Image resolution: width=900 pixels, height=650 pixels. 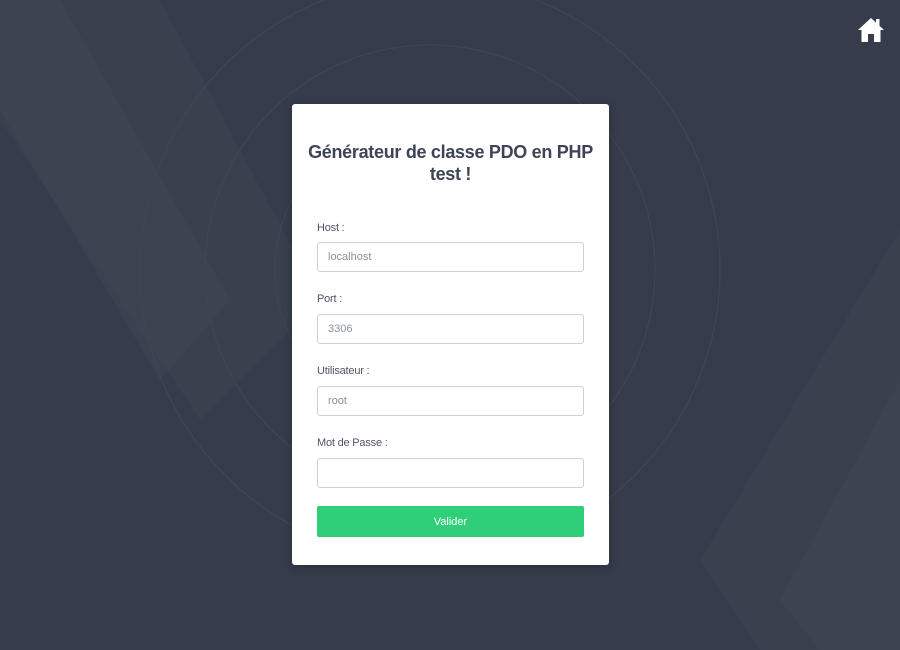 I want to click on host-input, so click(x=450, y=257).